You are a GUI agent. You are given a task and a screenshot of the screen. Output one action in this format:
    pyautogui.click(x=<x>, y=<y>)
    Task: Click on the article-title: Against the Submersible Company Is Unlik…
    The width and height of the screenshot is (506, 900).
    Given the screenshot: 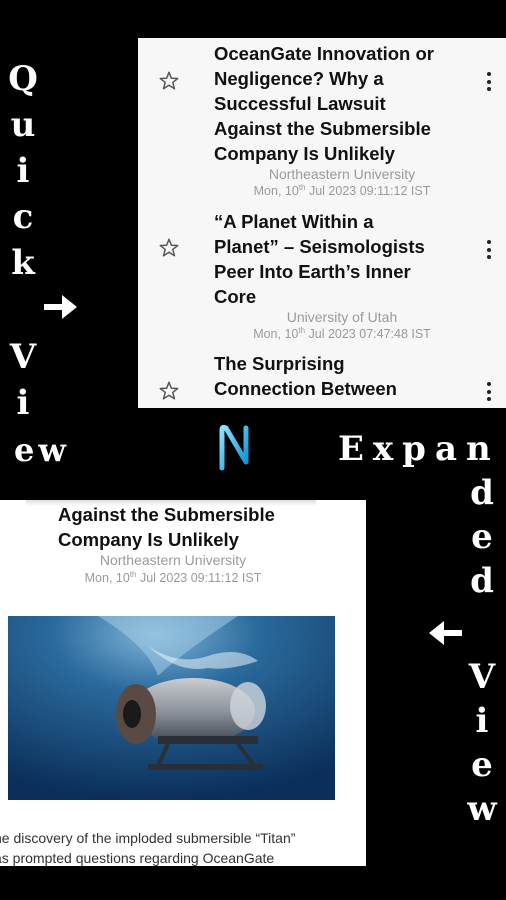 What is the action you would take?
    pyautogui.click(x=166, y=527)
    